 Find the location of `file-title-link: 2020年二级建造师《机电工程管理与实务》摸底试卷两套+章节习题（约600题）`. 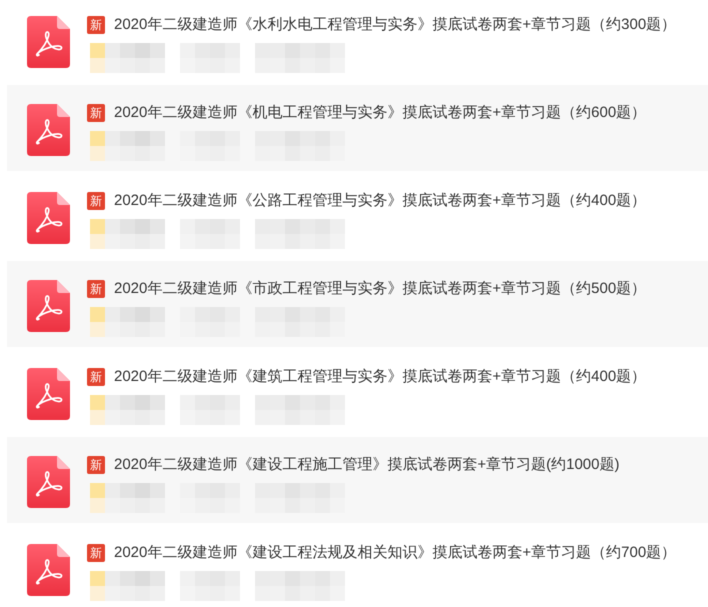

file-title-link: 2020年二级建造师《机电工程管理与实务》摸底试卷两套+章节习题（约600题） is located at coordinates (380, 113).